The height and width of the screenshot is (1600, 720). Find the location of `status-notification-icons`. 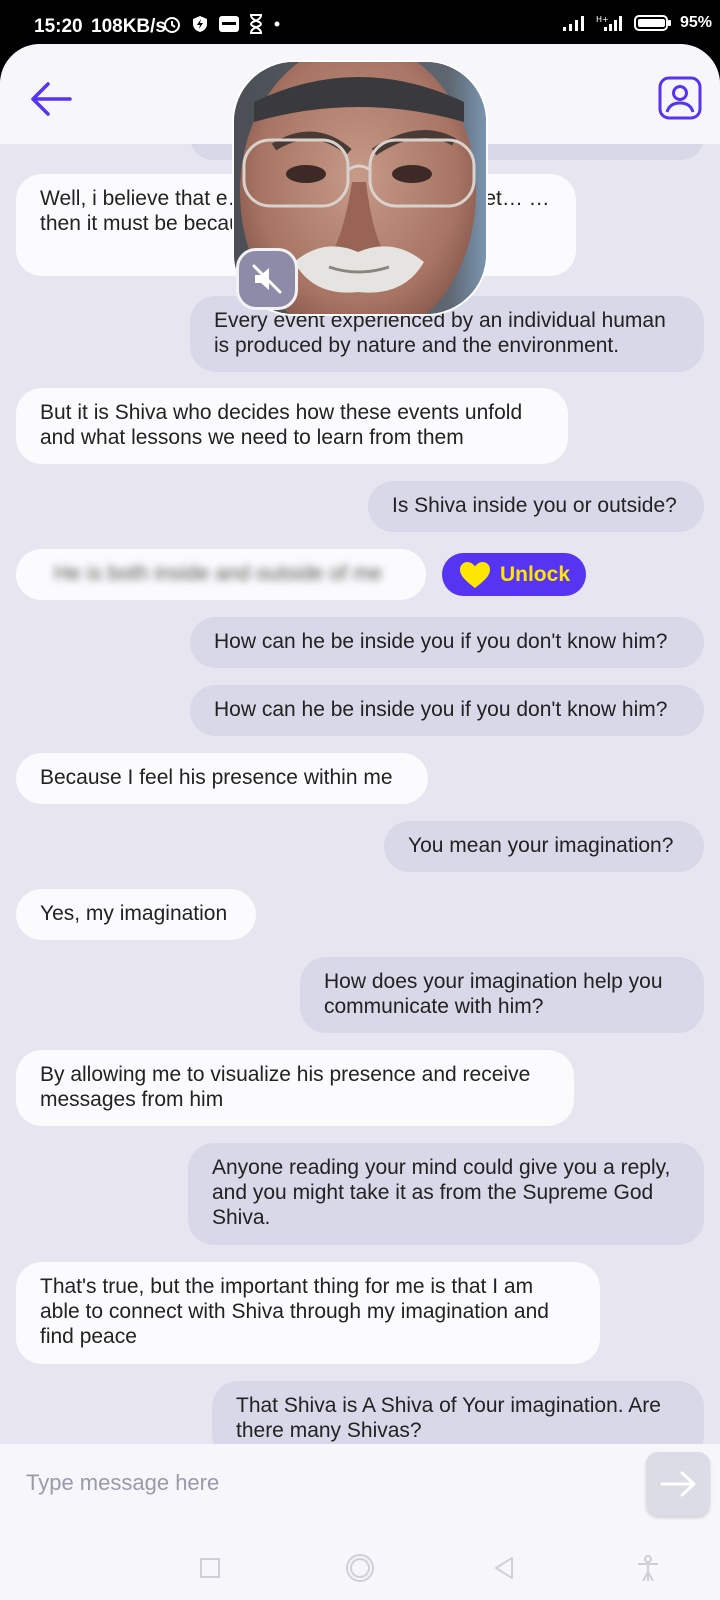

status-notification-icons is located at coordinates (222, 24).